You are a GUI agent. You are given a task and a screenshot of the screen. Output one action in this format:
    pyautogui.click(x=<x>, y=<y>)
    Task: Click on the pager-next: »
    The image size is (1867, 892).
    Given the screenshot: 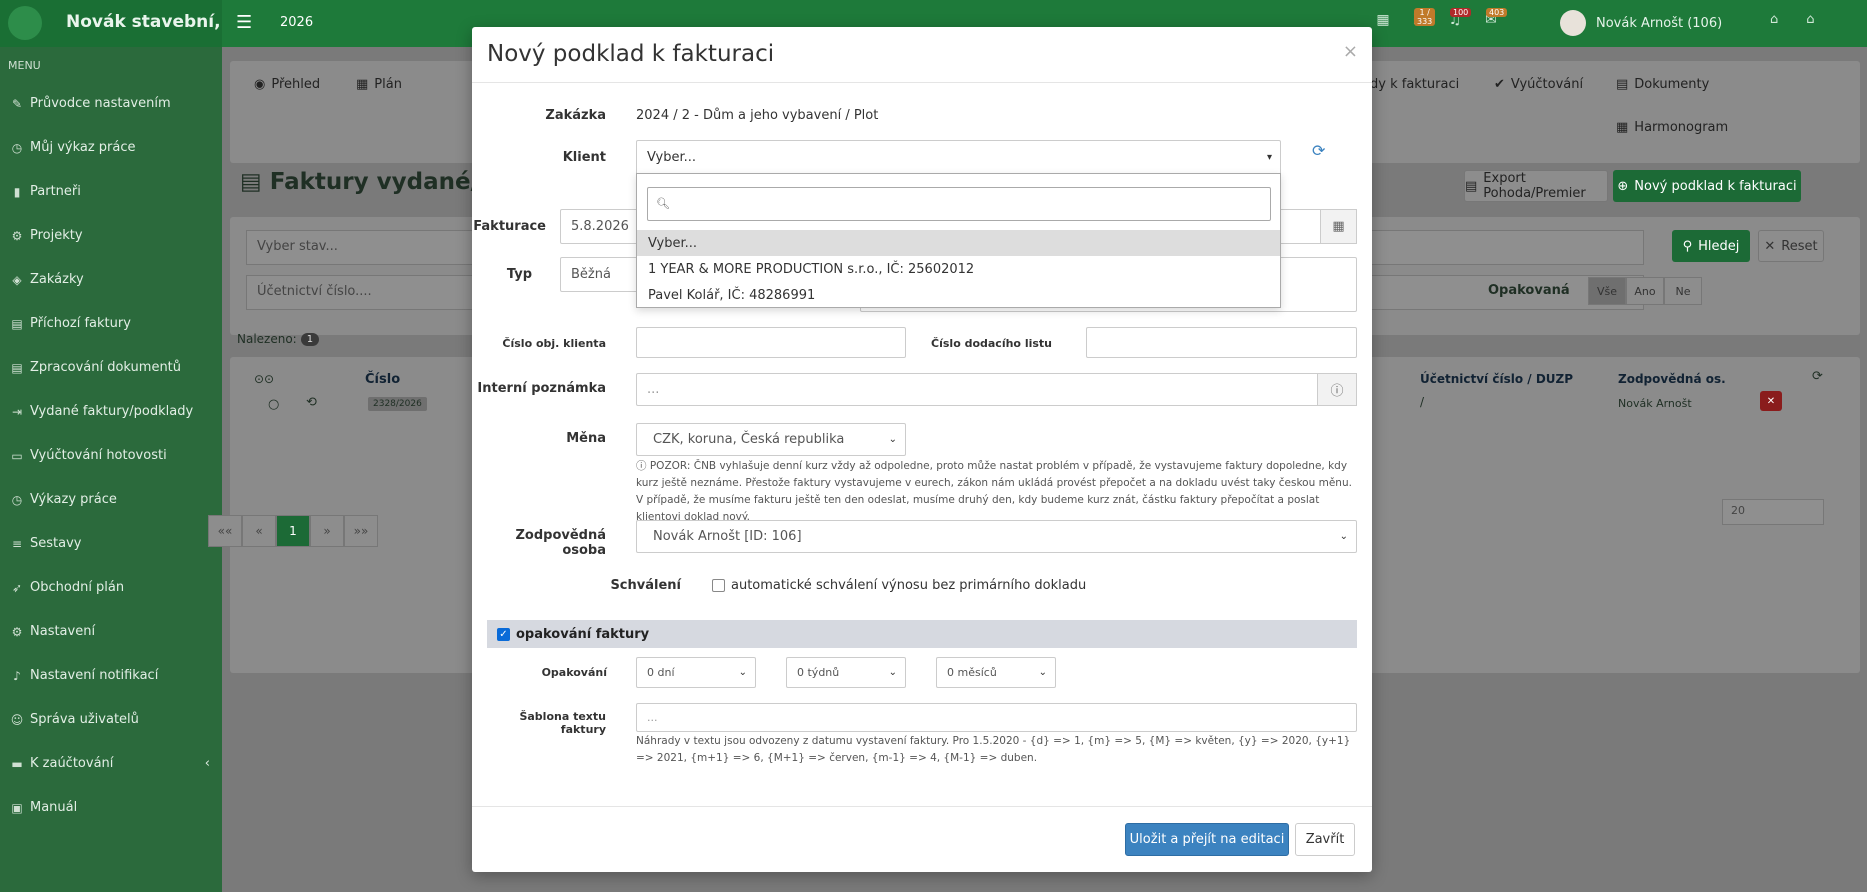 What is the action you would take?
    pyautogui.click(x=327, y=531)
    